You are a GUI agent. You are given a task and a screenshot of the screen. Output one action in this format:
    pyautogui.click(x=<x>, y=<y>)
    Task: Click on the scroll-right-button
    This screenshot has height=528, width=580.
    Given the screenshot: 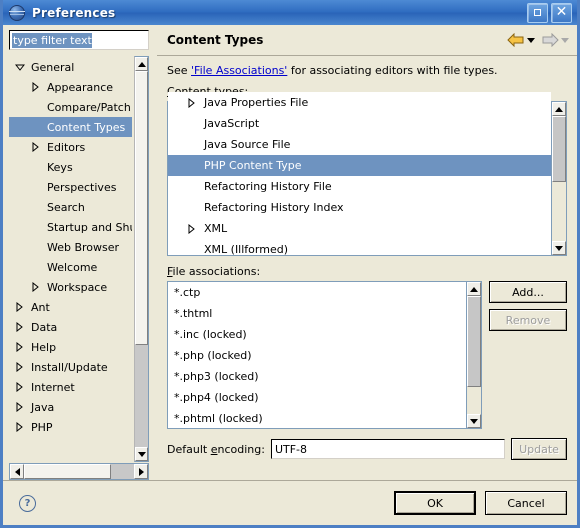 What is the action you would take?
    pyautogui.click(x=141, y=471)
    